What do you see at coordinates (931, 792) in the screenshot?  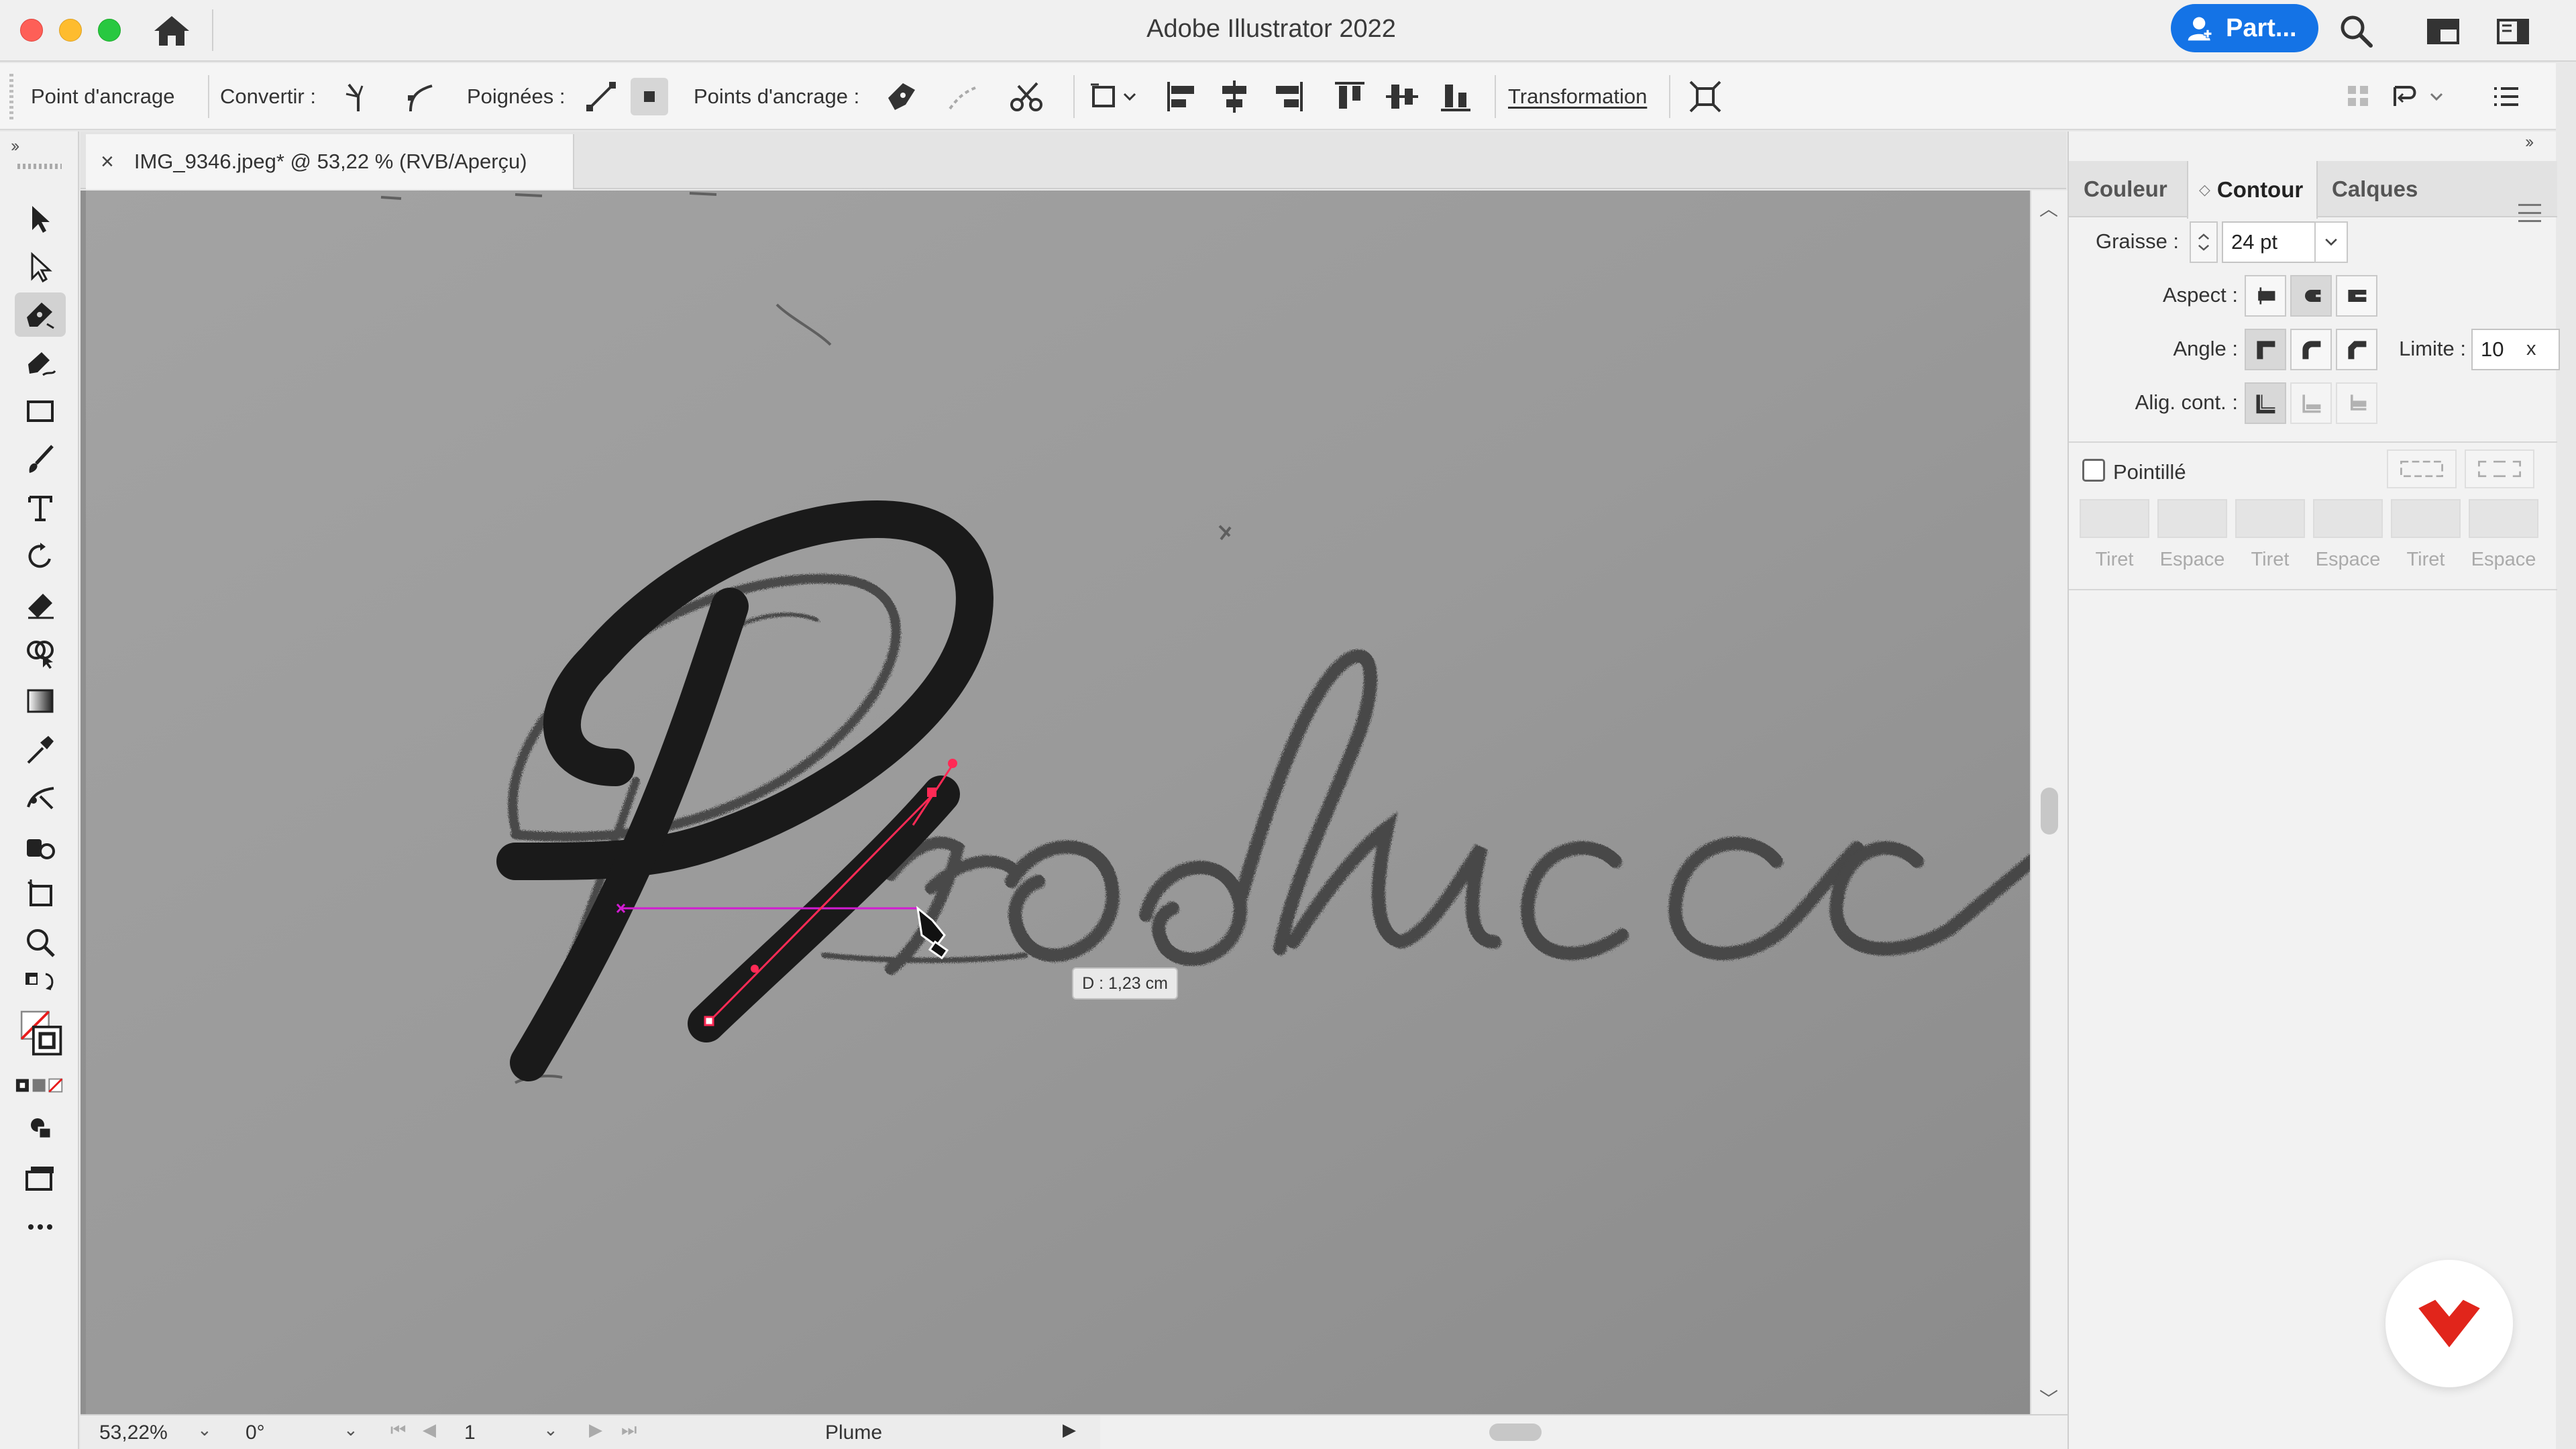 I see `end-anchor-point` at bounding box center [931, 792].